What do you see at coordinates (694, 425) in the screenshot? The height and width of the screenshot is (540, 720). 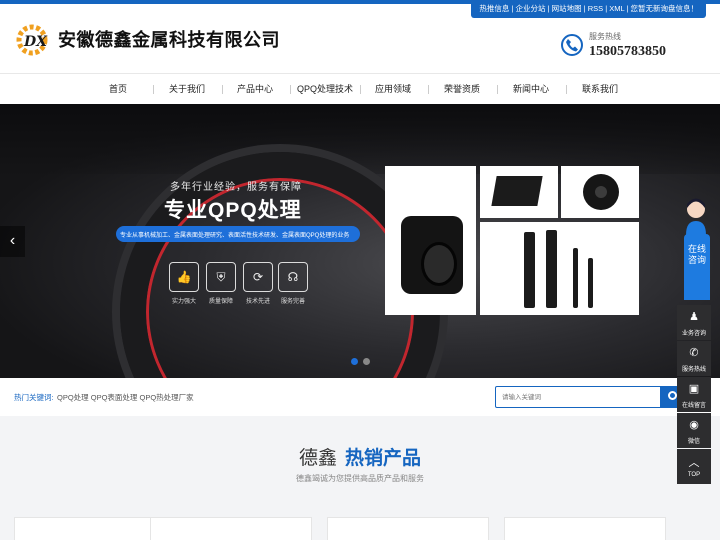 I see `wechat-icon: ◉` at bounding box center [694, 425].